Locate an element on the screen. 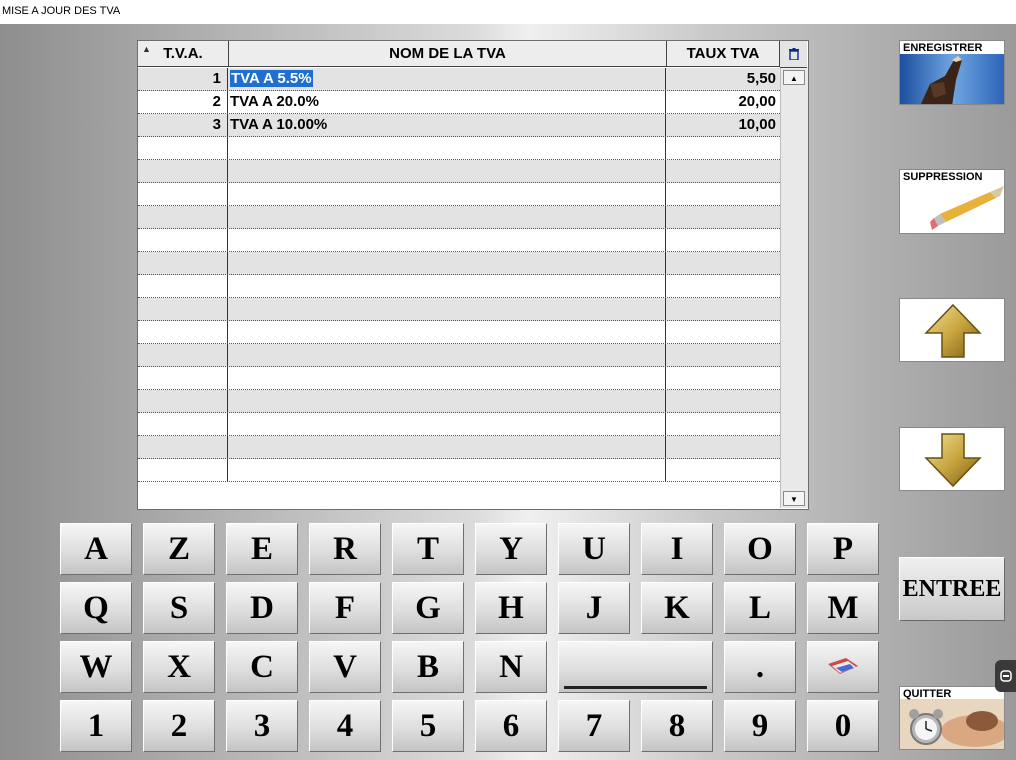 This screenshot has width=1016, height=760. key-w: W is located at coordinates (96, 667).